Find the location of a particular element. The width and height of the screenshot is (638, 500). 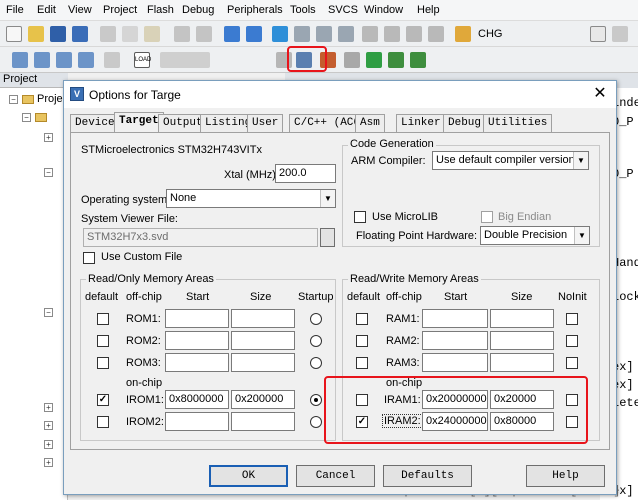

stop-build-icon is located at coordinates (112, 60).